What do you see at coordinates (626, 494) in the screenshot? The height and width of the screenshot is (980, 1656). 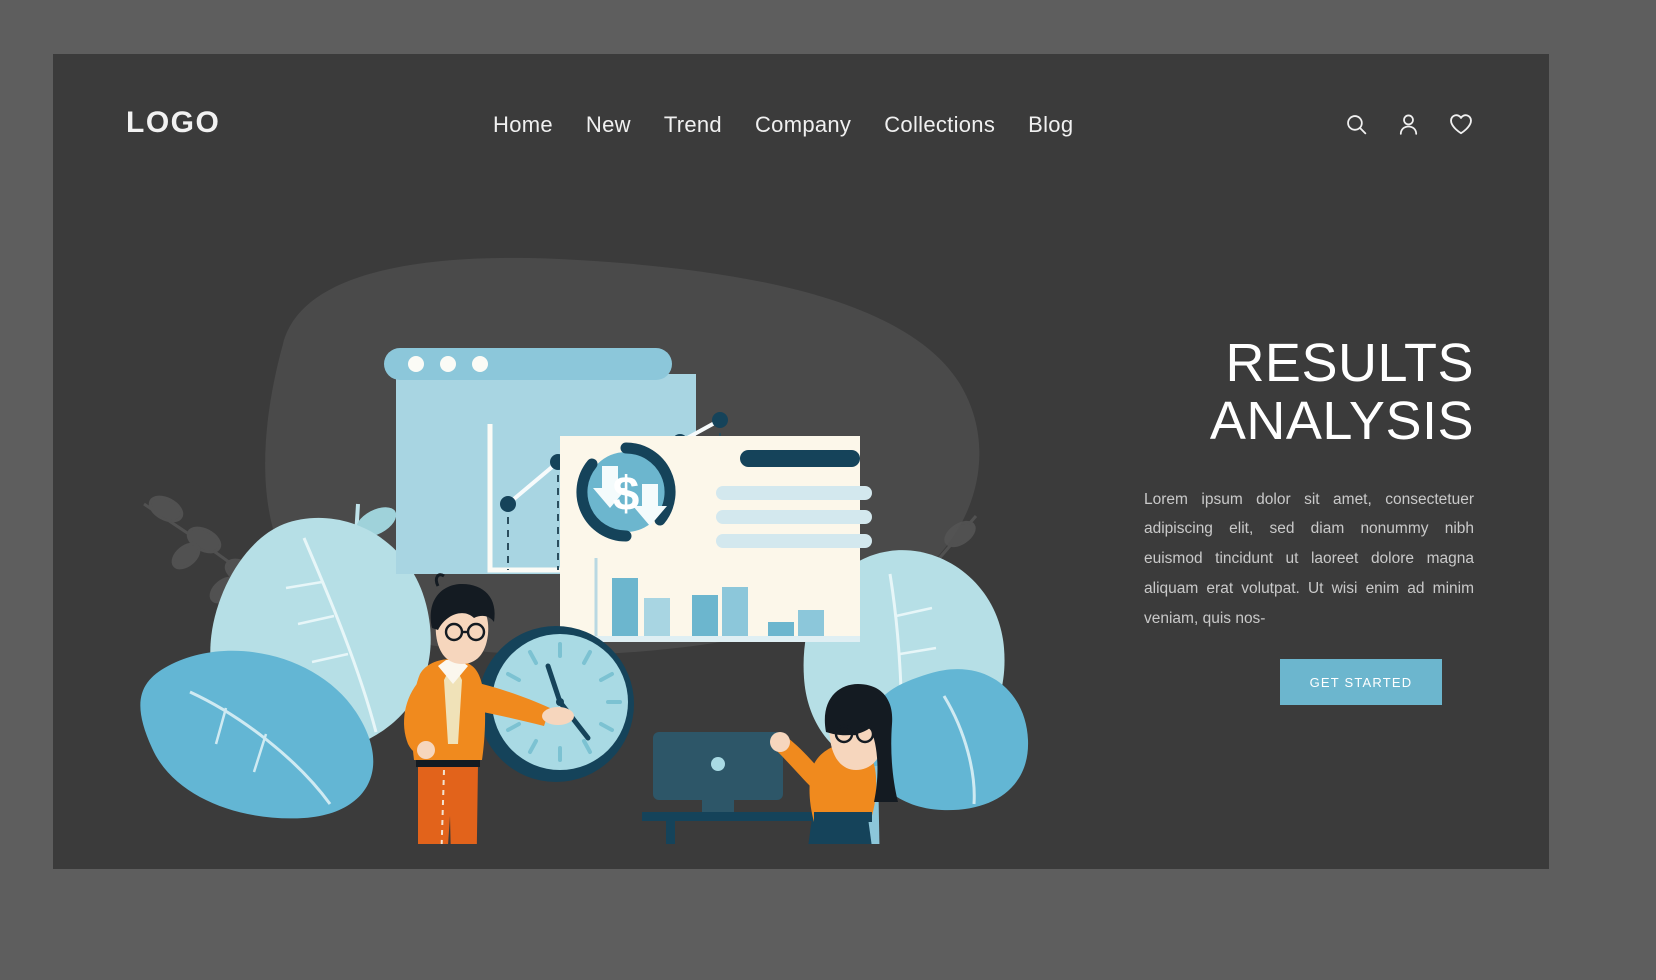 I see `dollar-symbol: $` at bounding box center [626, 494].